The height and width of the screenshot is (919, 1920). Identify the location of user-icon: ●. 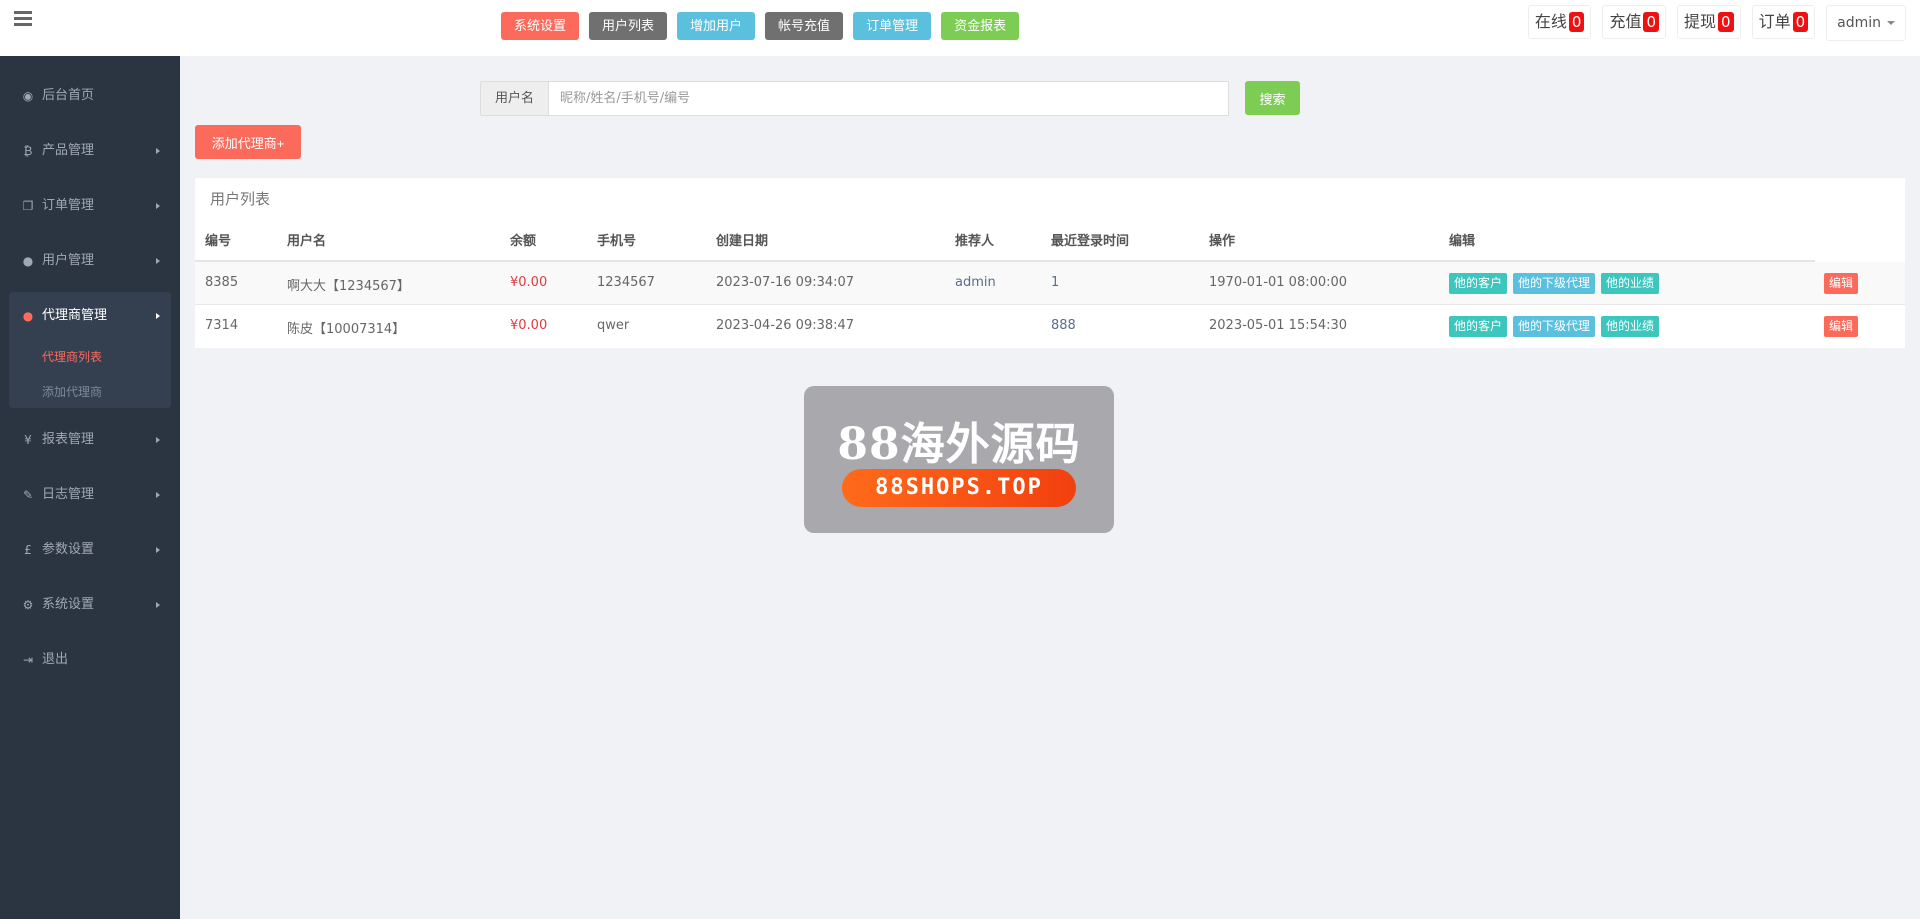
(28, 261).